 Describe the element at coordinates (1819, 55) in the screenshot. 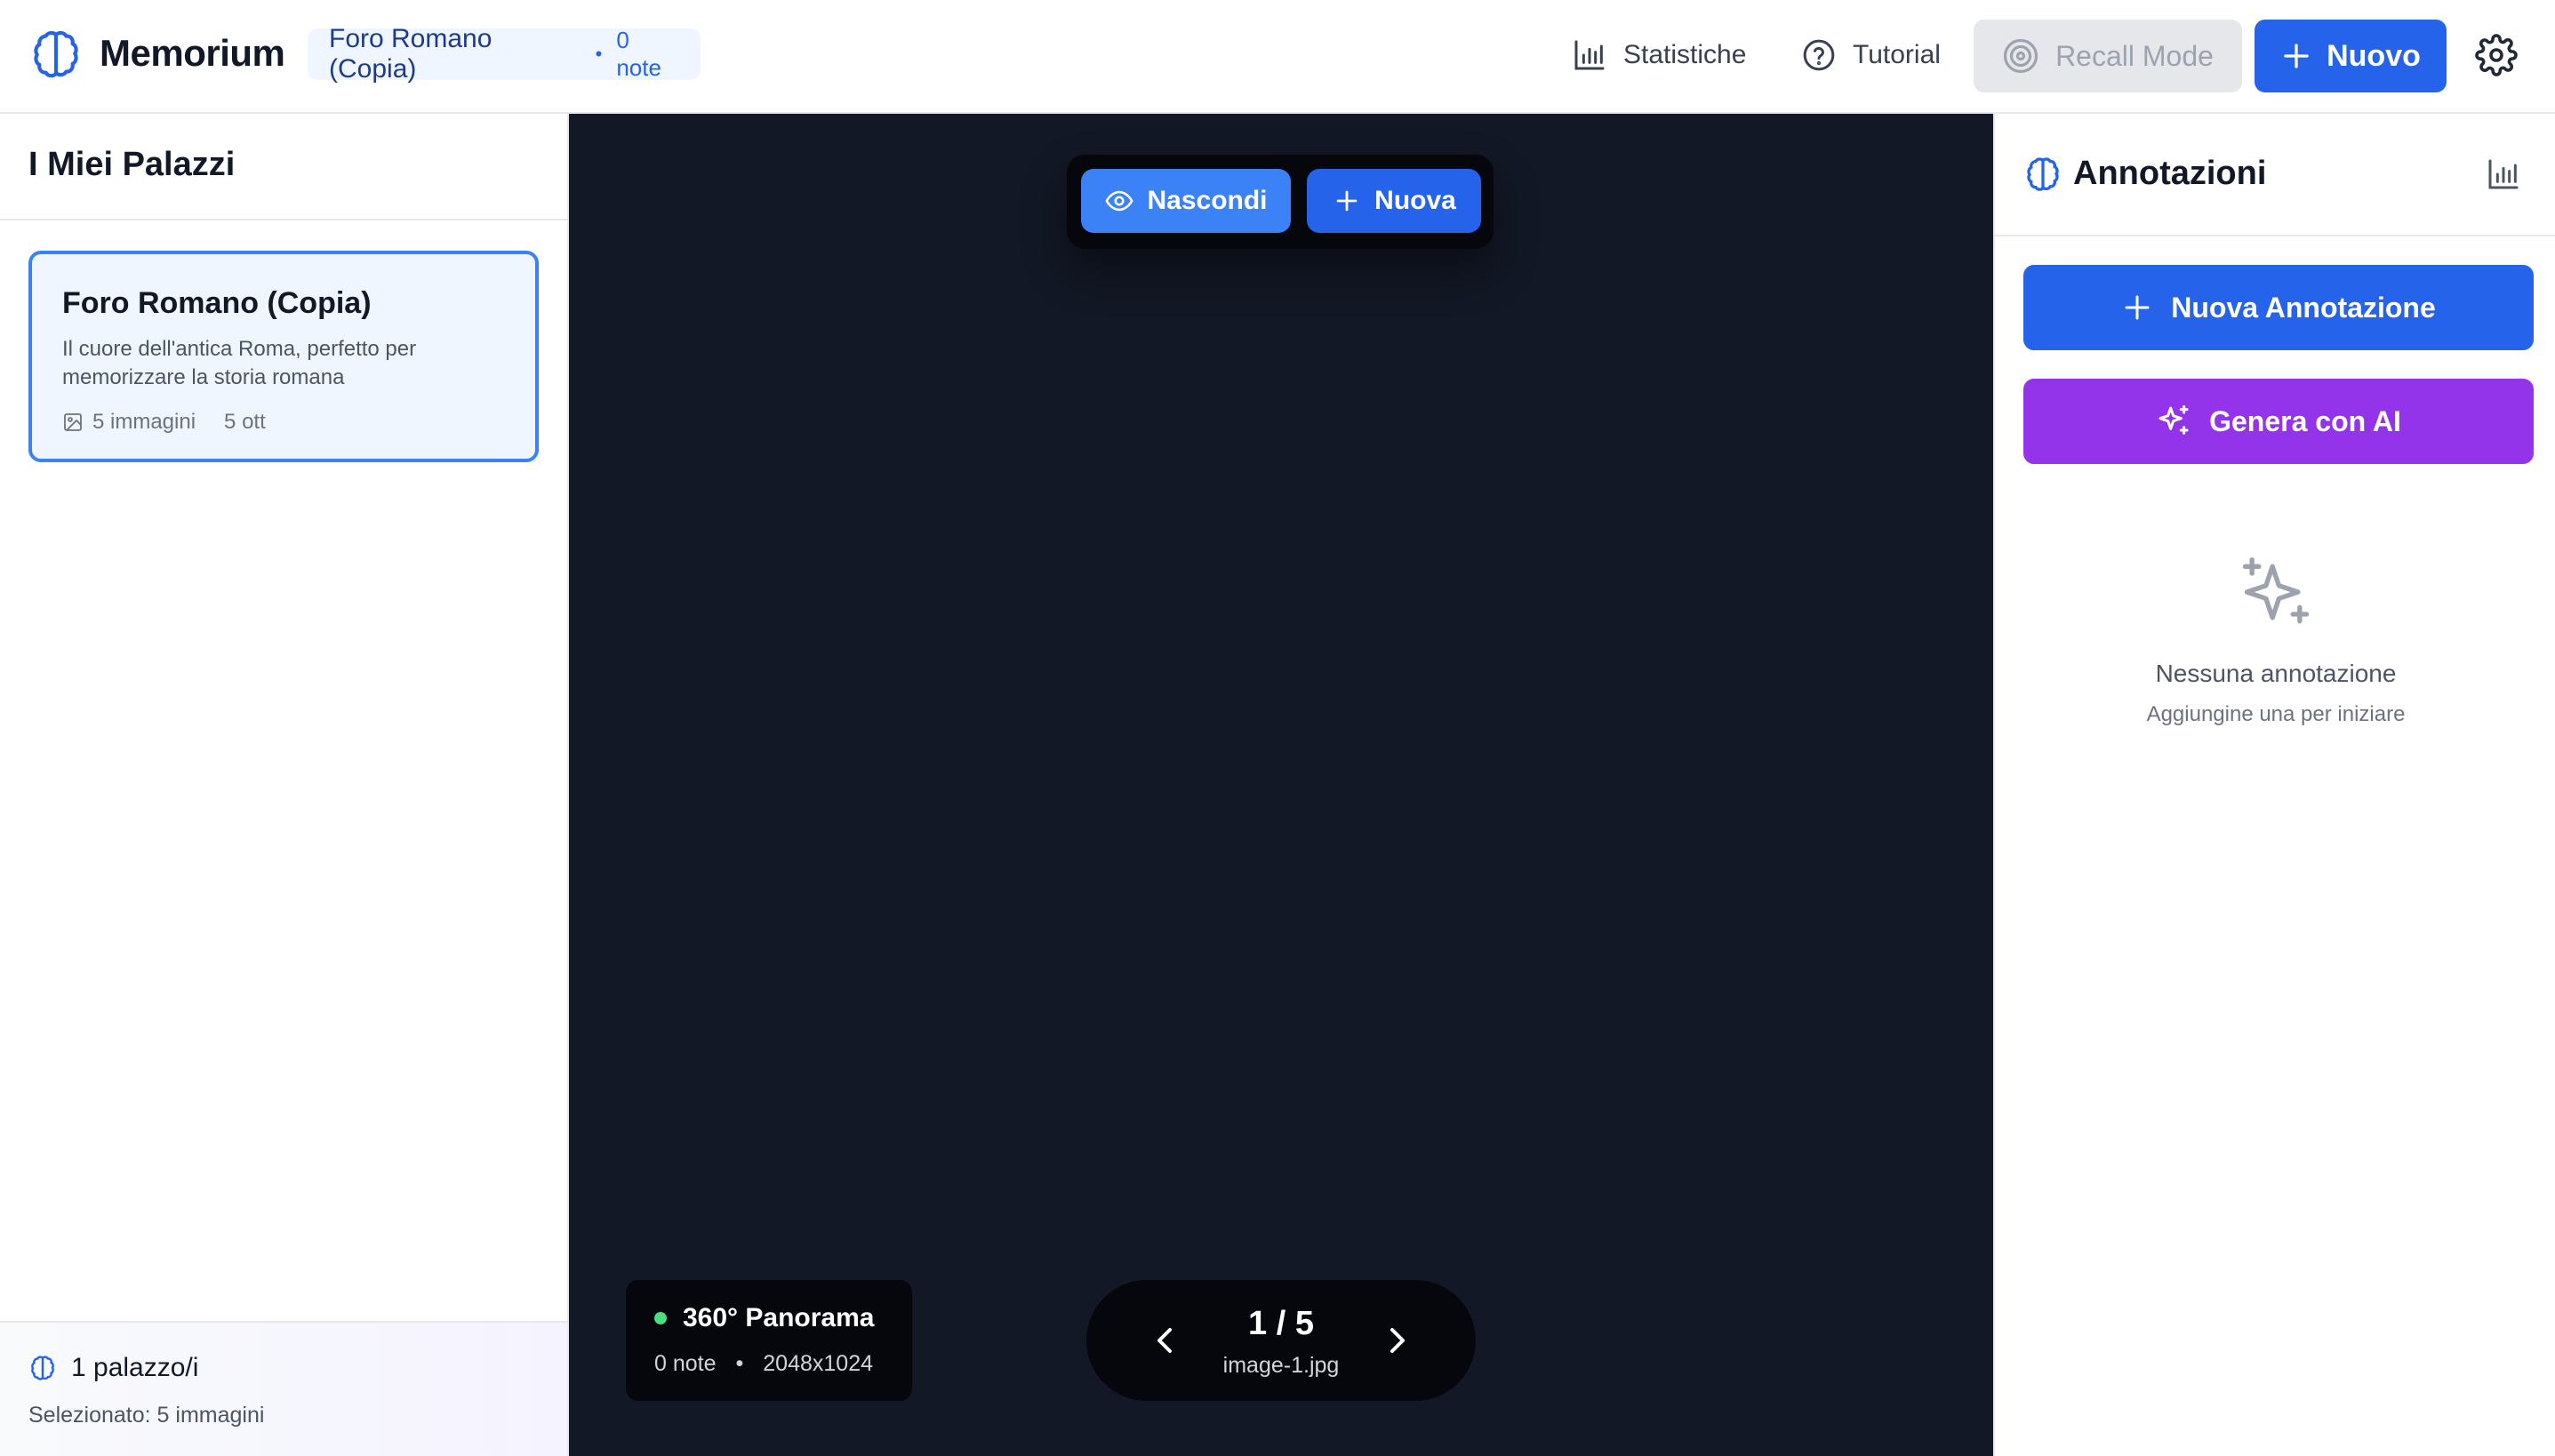

I see `help-circle-icon` at that location.